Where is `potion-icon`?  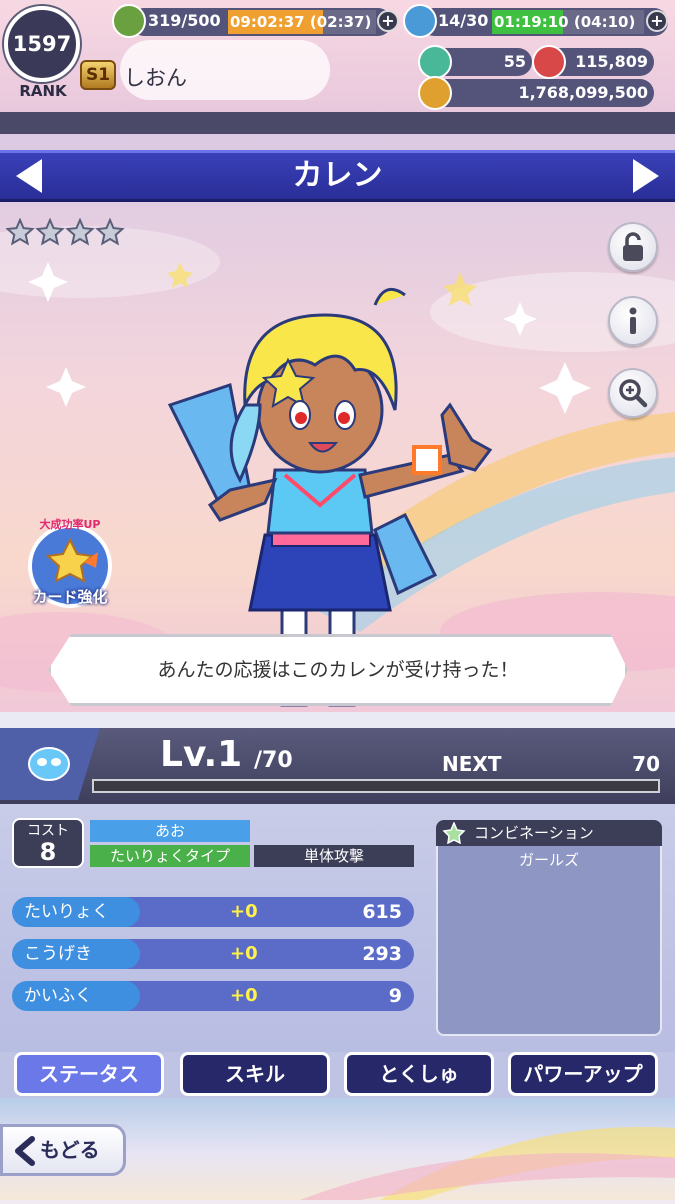 potion-icon is located at coordinates (420, 21).